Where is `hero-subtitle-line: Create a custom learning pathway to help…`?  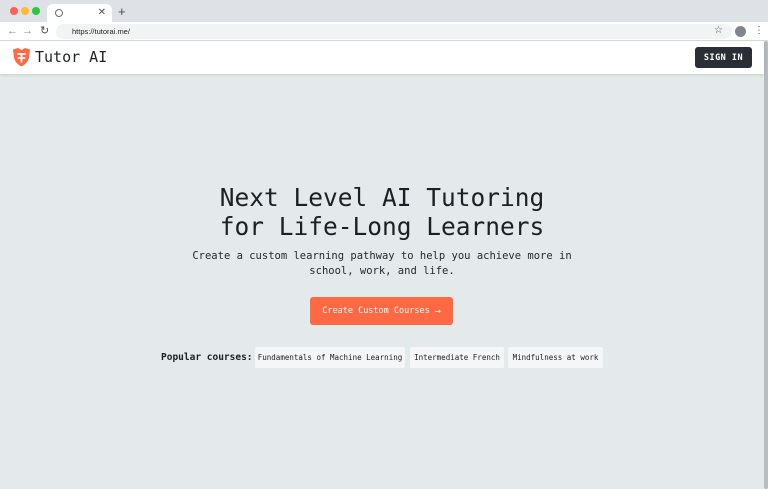
hero-subtitle-line: Create a custom learning pathway to help… is located at coordinates (382, 256).